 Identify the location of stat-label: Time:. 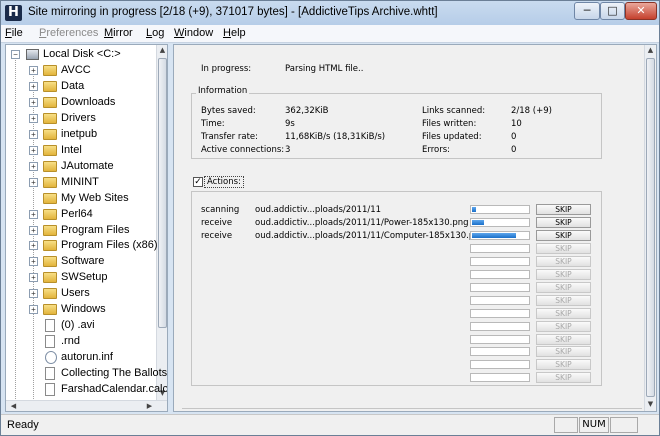
(213, 124).